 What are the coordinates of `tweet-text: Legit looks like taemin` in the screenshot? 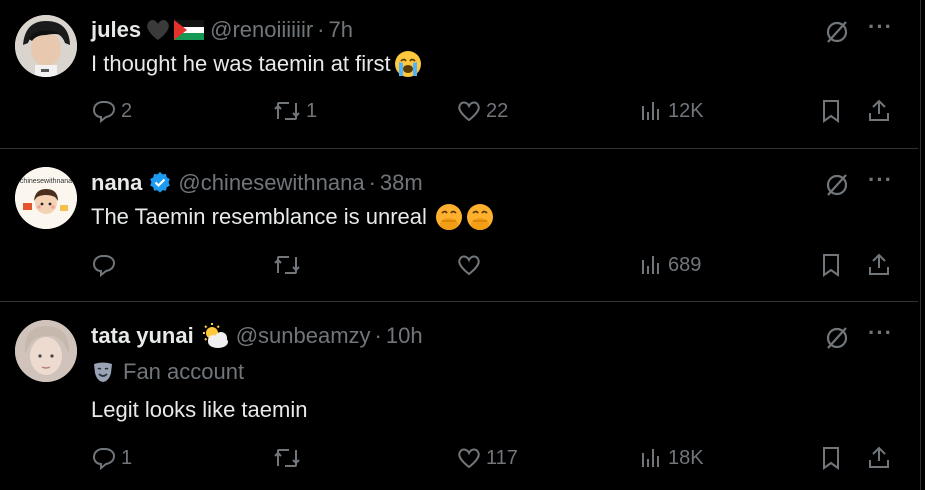 It's located at (199, 410).